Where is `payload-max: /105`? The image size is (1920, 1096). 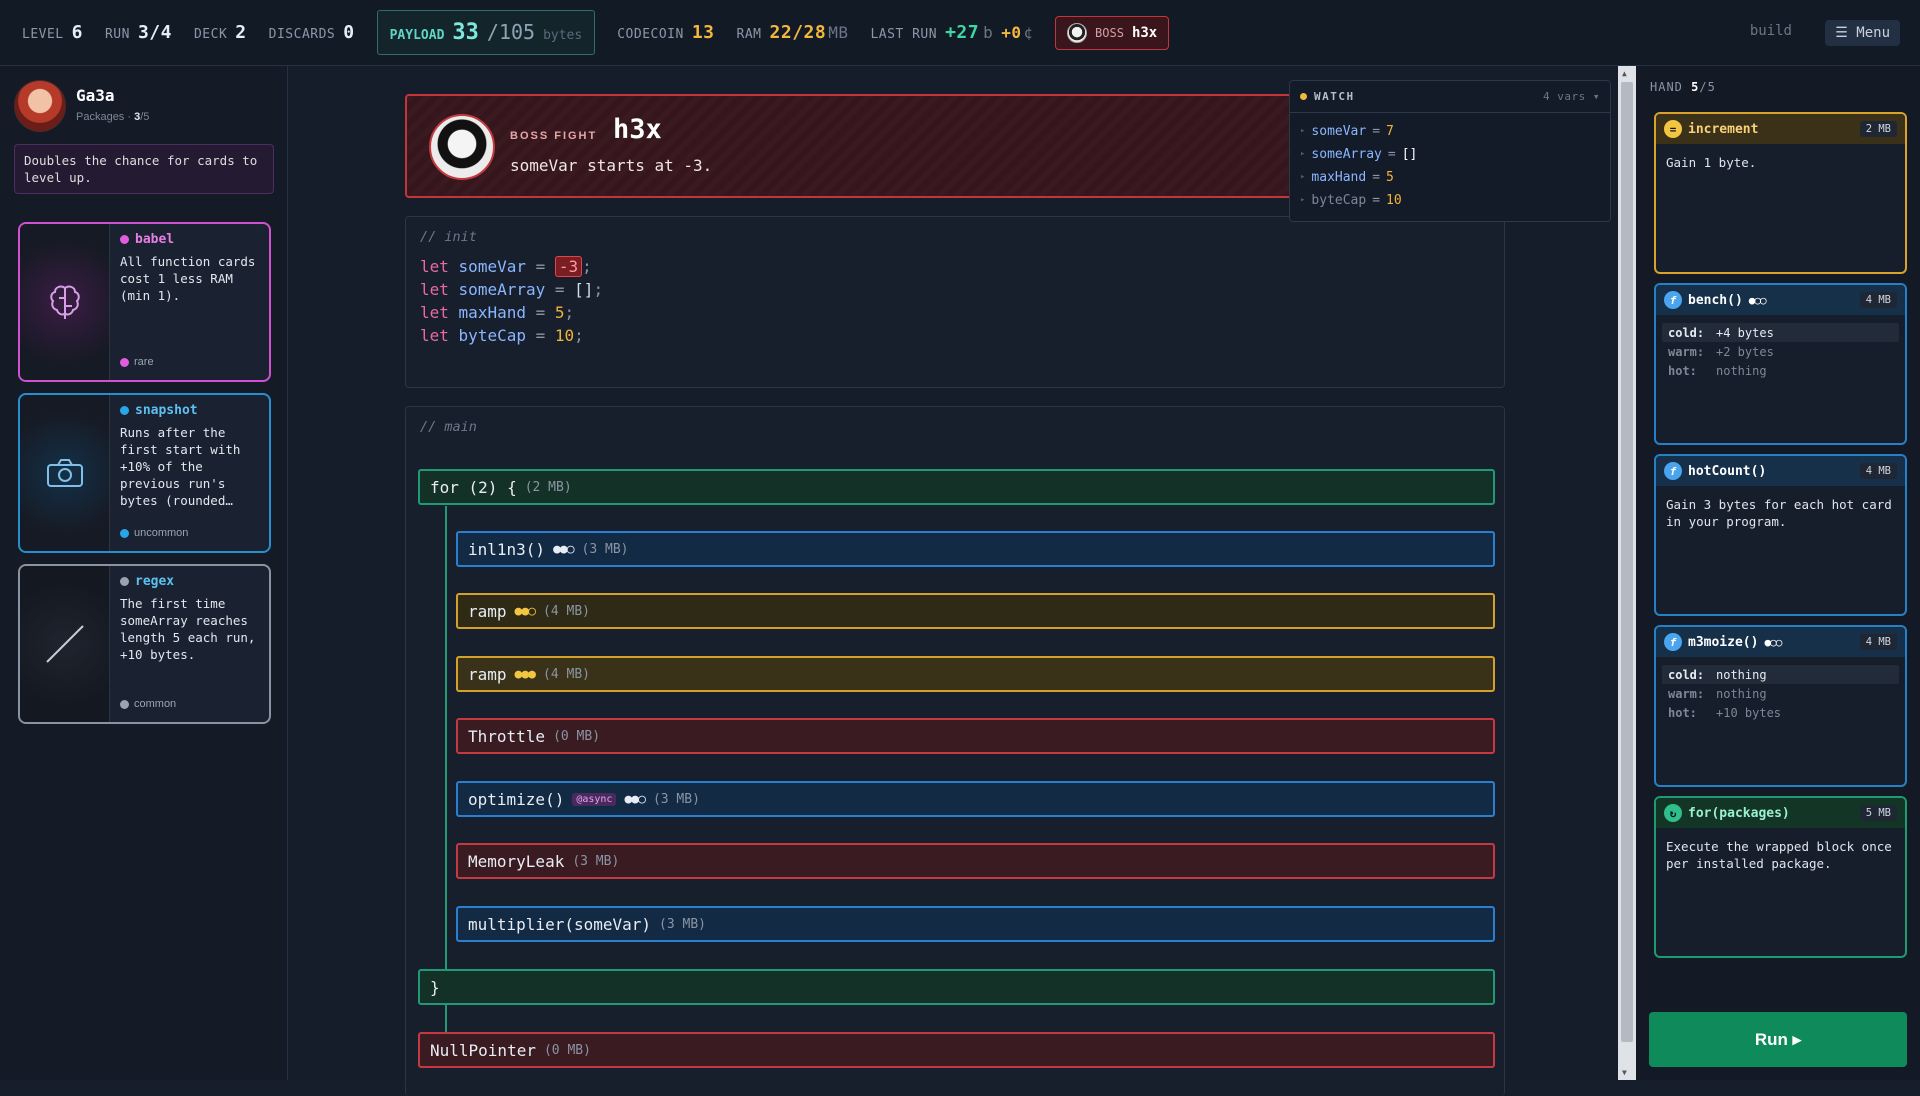
payload-max: /105 is located at coordinates (511, 32).